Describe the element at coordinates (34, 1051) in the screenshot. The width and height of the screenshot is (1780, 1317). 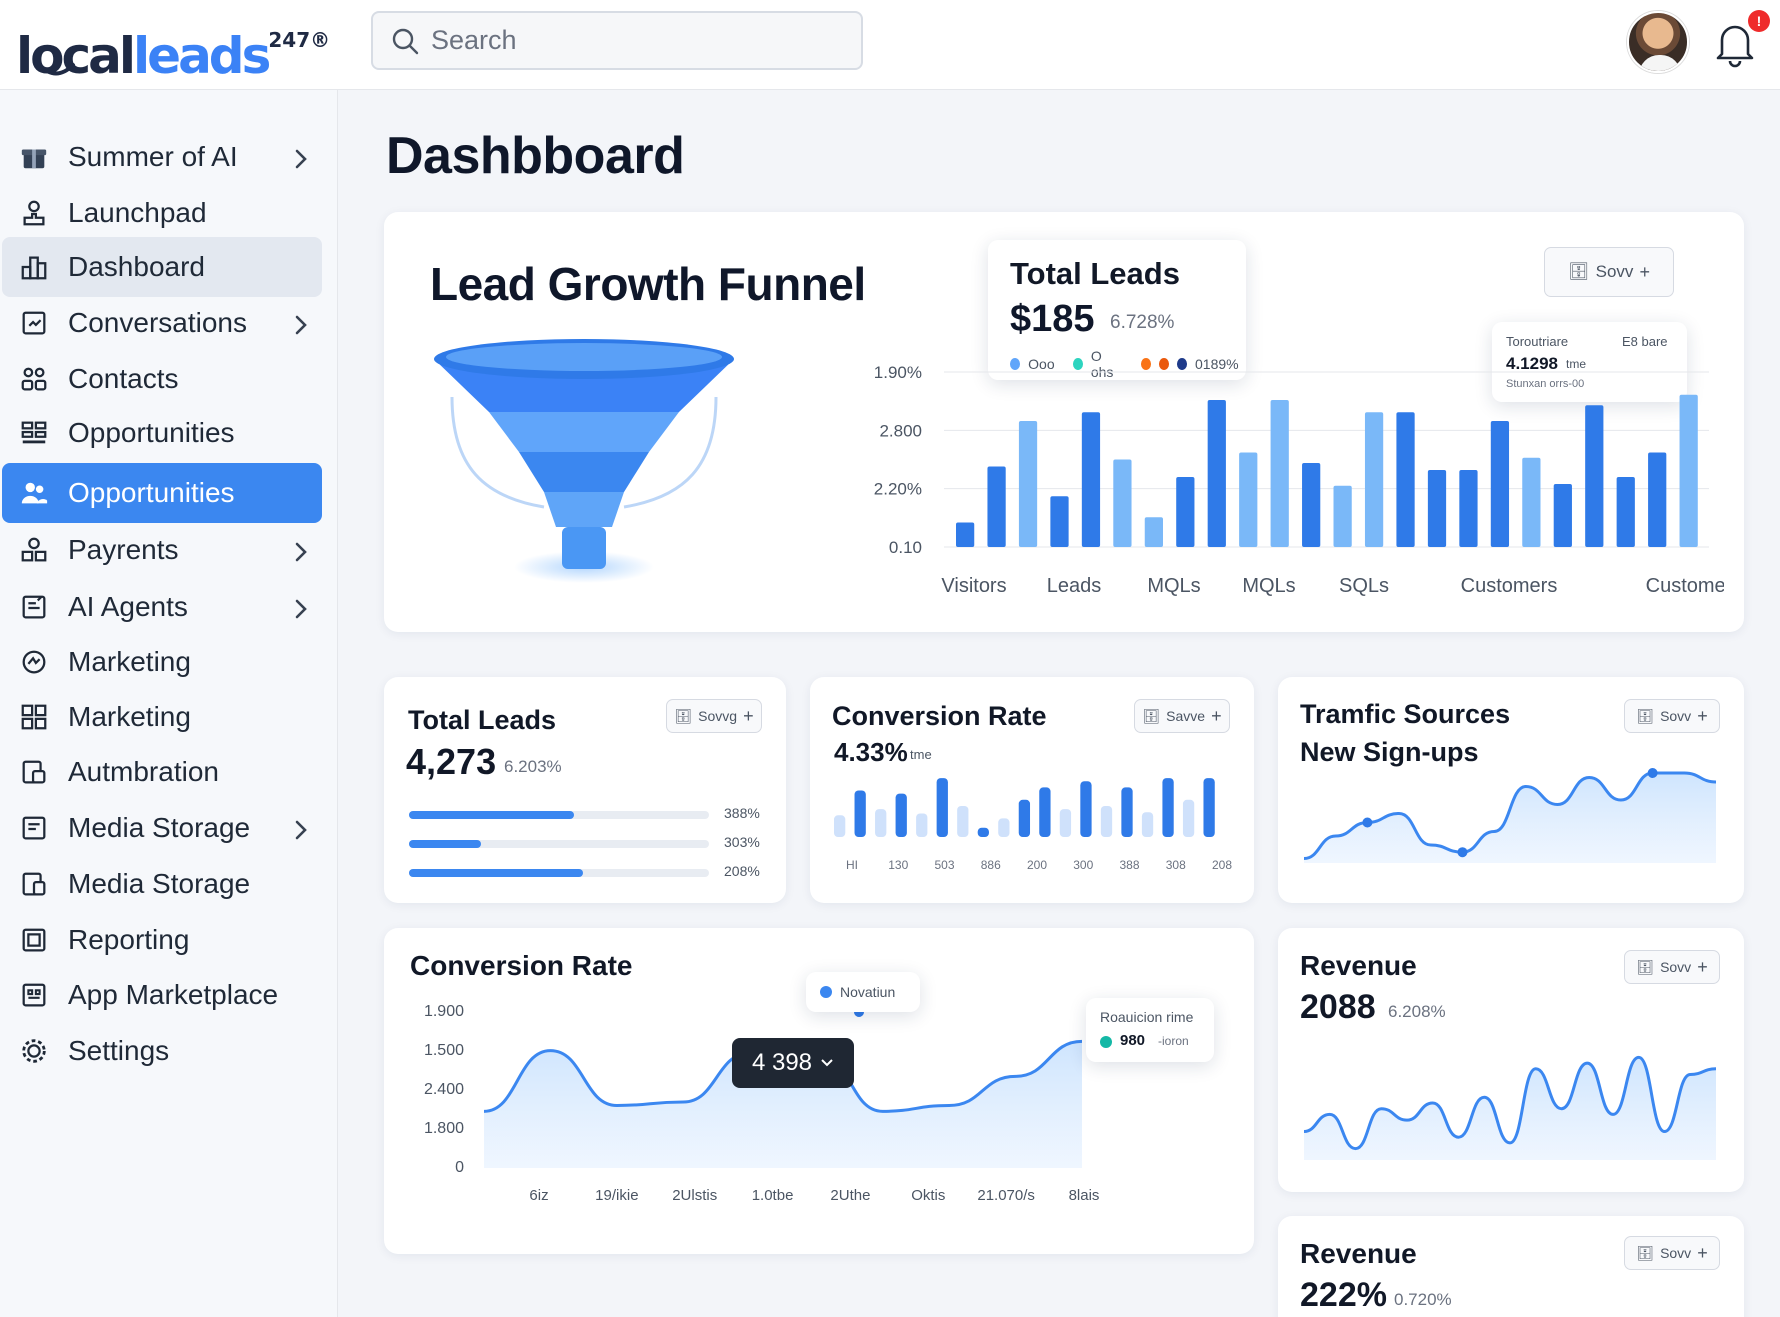
I see `gear-icon` at that location.